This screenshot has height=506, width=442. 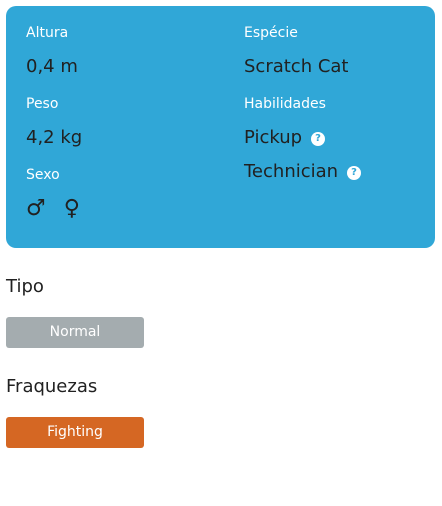 What do you see at coordinates (273, 138) in the screenshot?
I see `ability-name: Pickup` at bounding box center [273, 138].